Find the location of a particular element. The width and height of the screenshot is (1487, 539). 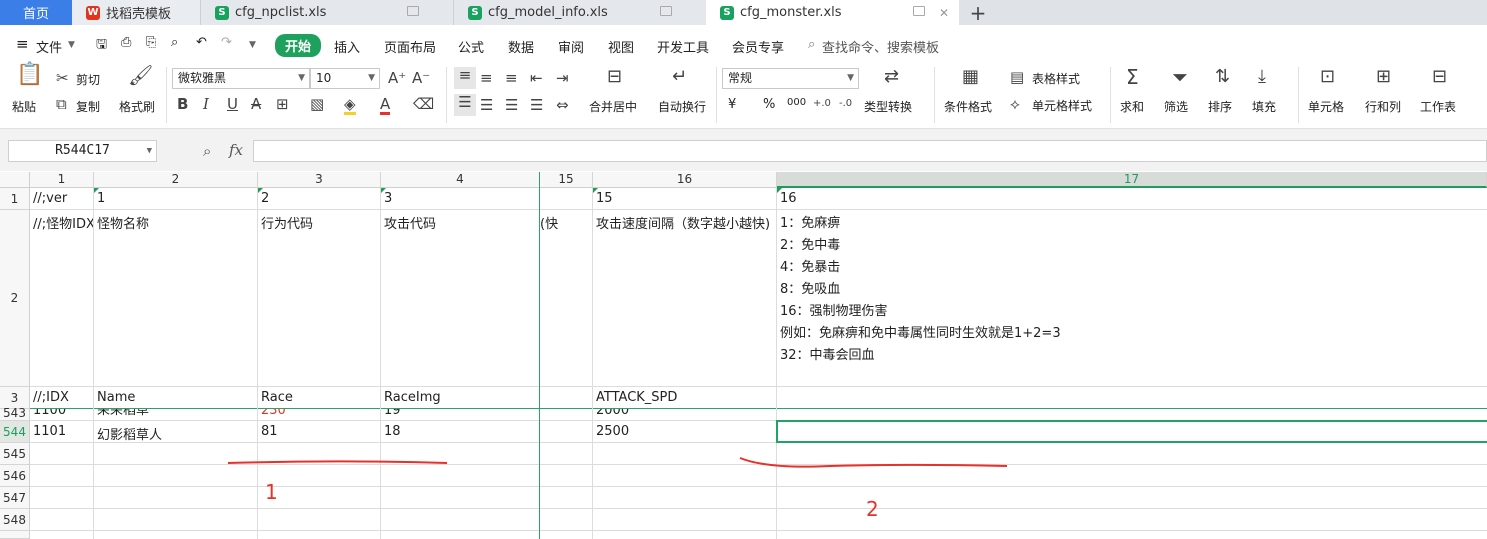

annotation-label: 1 is located at coordinates (271, 492).